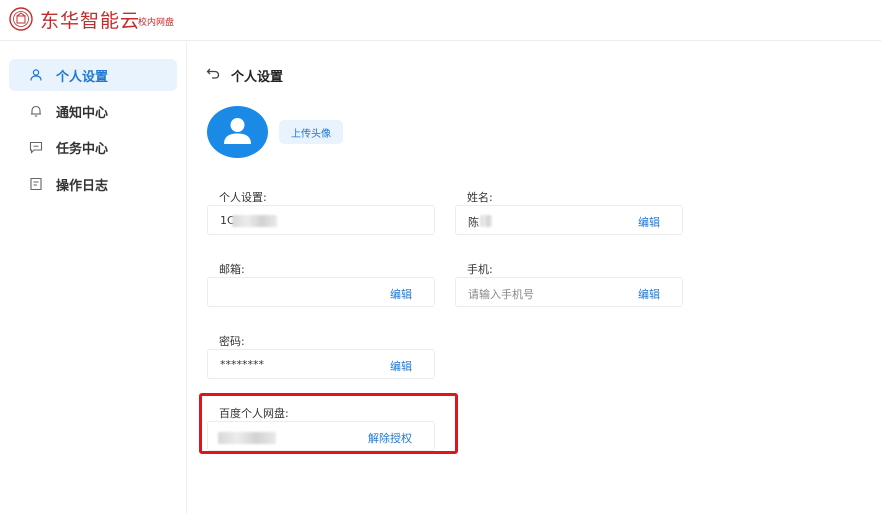  Describe the element at coordinates (243, 197) in the screenshot. I see `account-label: 个人设置:` at that location.